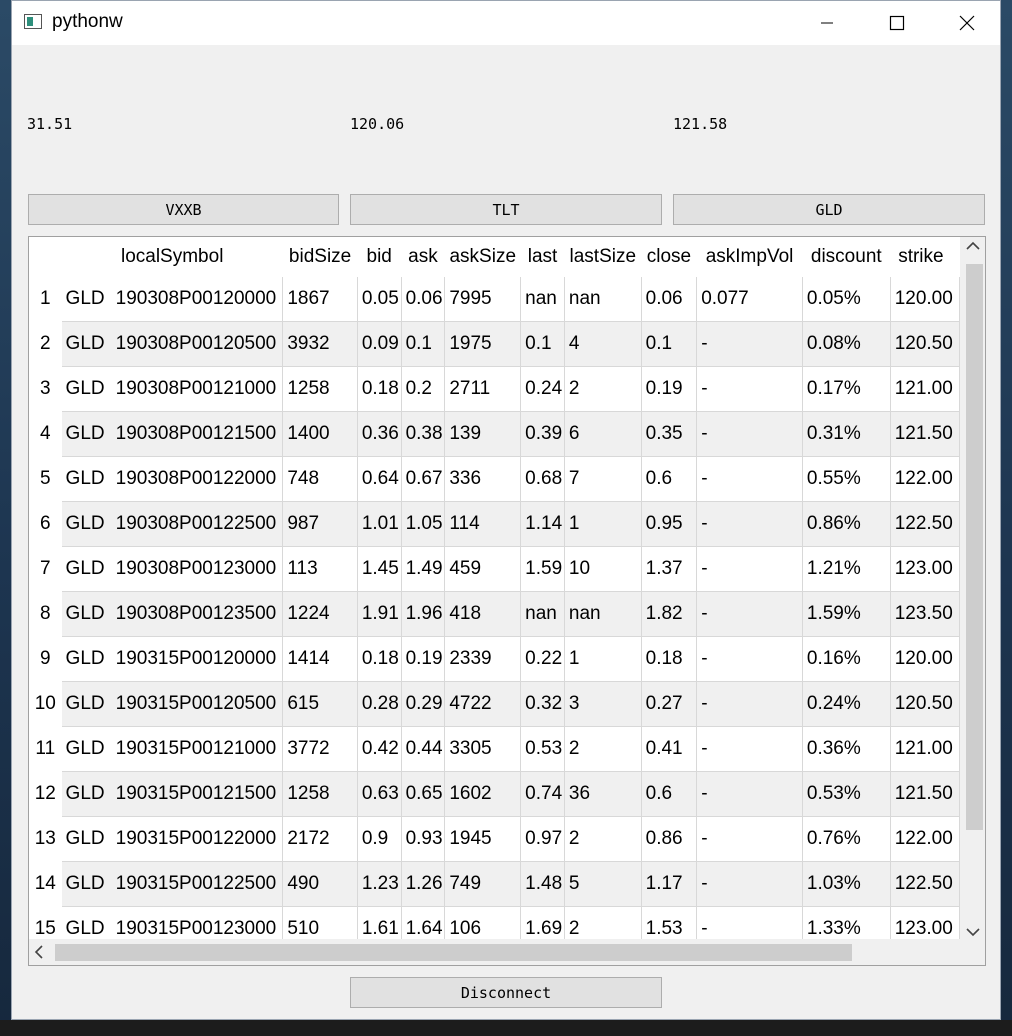 This screenshot has width=1012, height=1036. I want to click on title-bar: pythonw, so click(506, 23).